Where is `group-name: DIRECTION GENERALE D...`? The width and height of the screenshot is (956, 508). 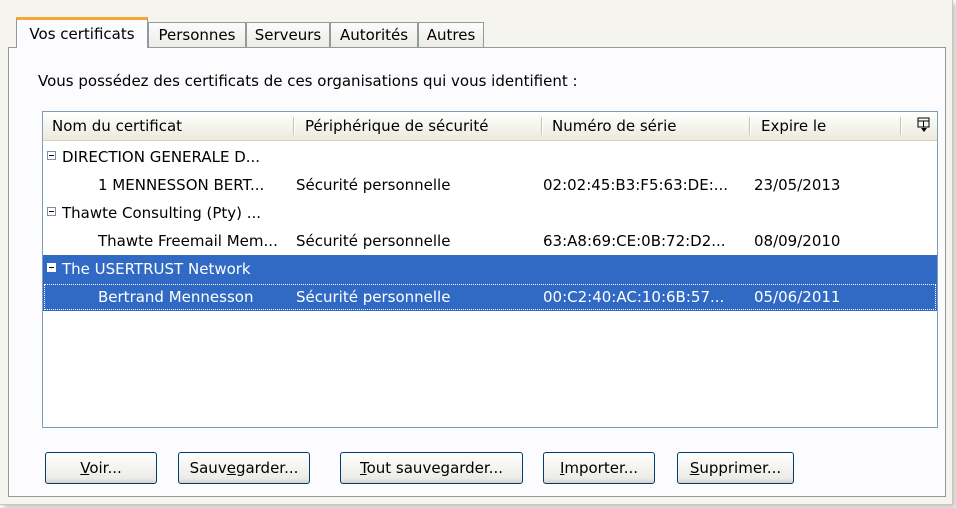 group-name: DIRECTION GENERALE D... is located at coordinates (161, 157).